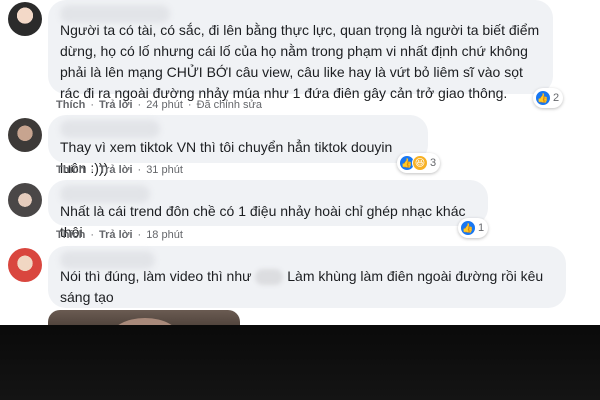  What do you see at coordinates (164, 105) in the screenshot?
I see `timestamp: 24 phút` at bounding box center [164, 105].